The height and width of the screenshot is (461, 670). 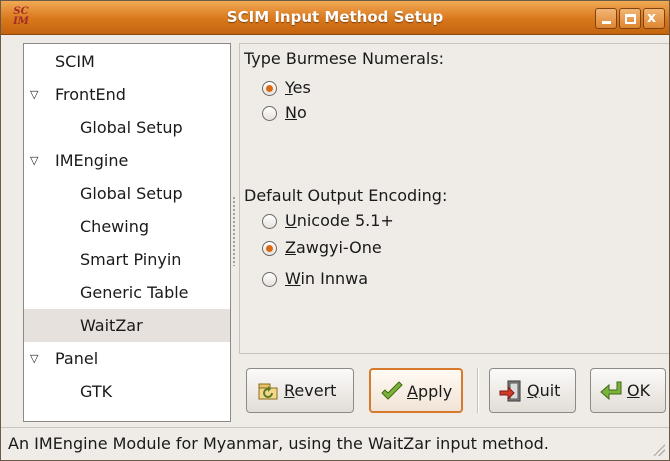 What do you see at coordinates (134, 292) in the screenshot?
I see `tree-item-label: Generic Table` at bounding box center [134, 292].